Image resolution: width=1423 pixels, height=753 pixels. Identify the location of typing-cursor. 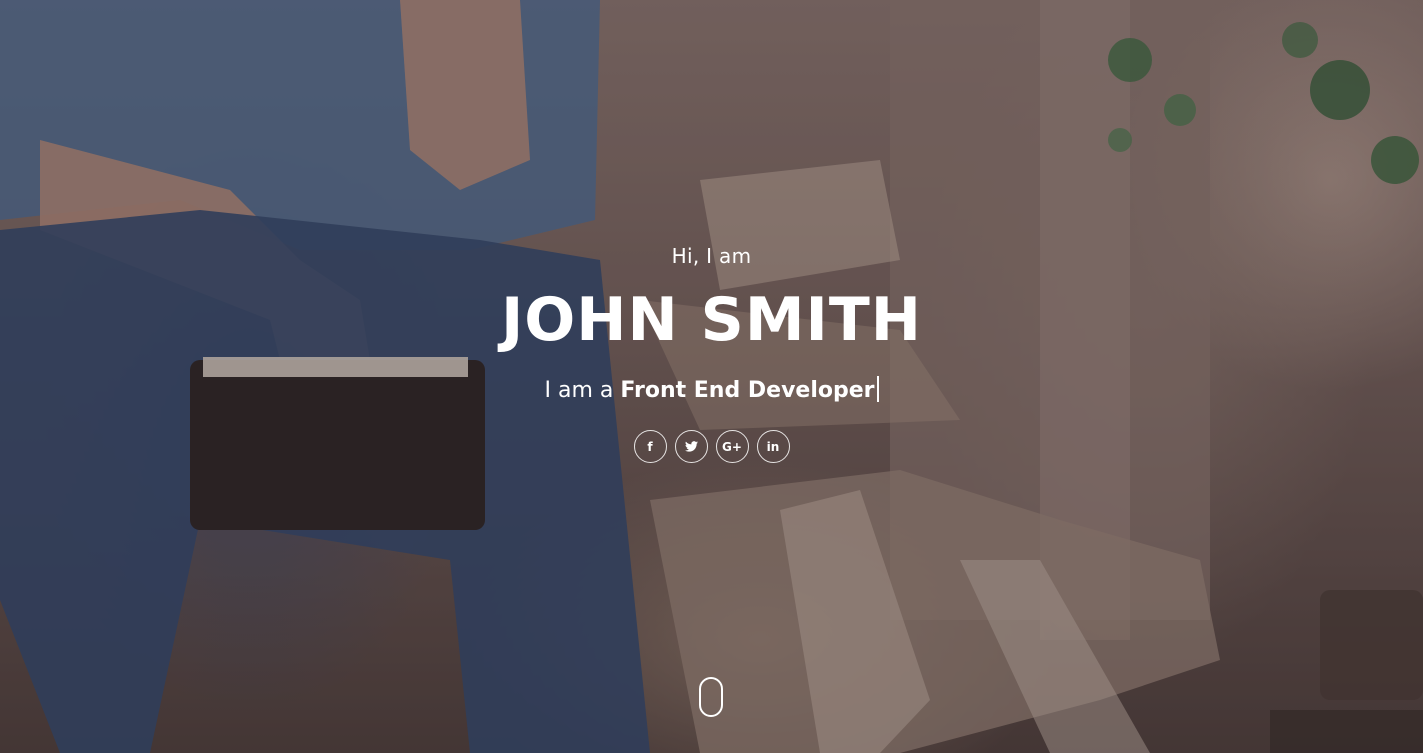
(877, 389).